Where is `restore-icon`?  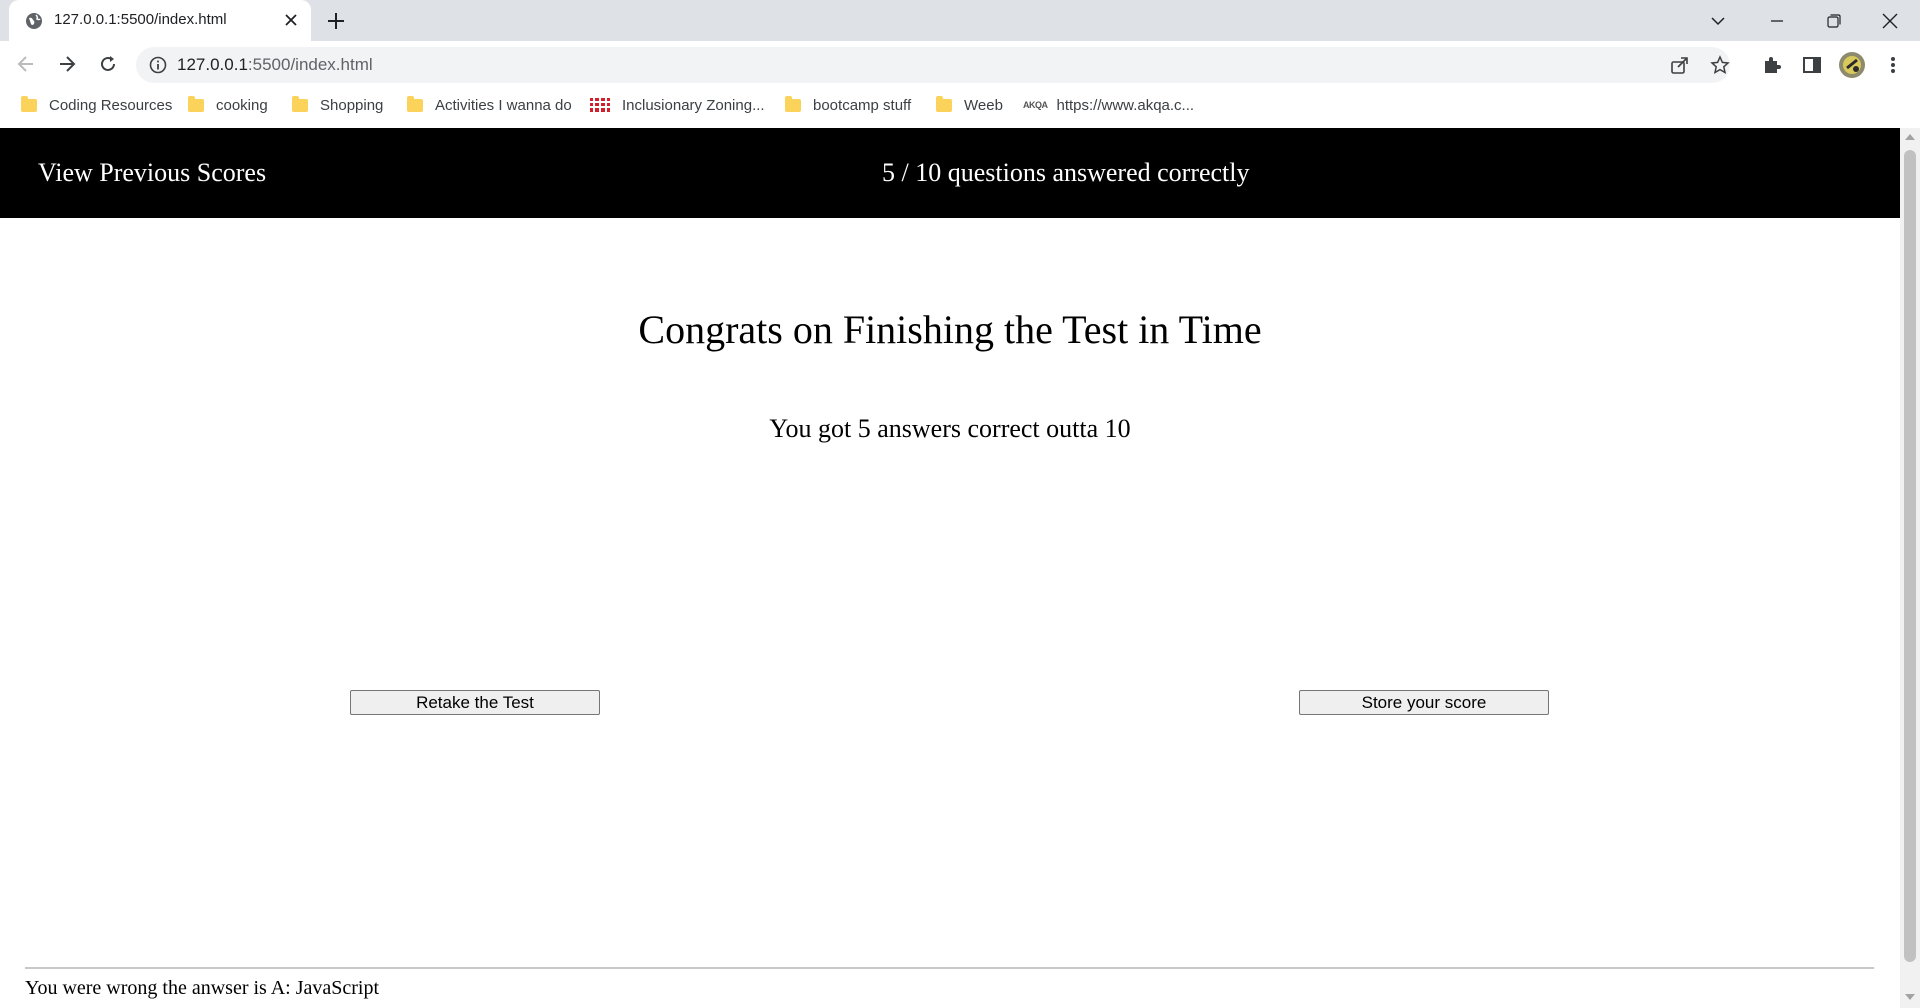
restore-icon is located at coordinates (1834, 20).